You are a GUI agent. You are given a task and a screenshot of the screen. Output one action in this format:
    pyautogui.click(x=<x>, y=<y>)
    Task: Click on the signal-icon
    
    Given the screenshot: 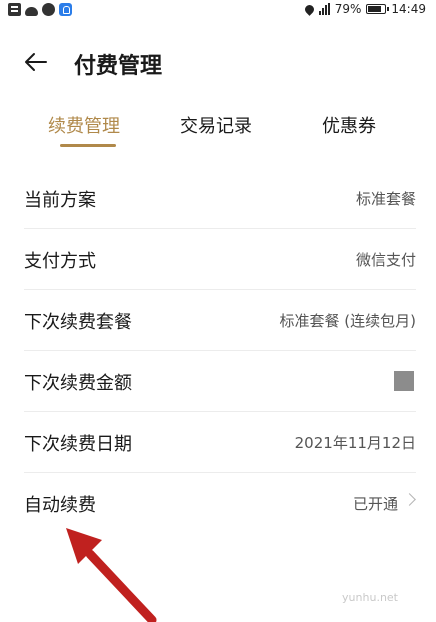 What is the action you would take?
    pyautogui.click(x=324, y=9)
    